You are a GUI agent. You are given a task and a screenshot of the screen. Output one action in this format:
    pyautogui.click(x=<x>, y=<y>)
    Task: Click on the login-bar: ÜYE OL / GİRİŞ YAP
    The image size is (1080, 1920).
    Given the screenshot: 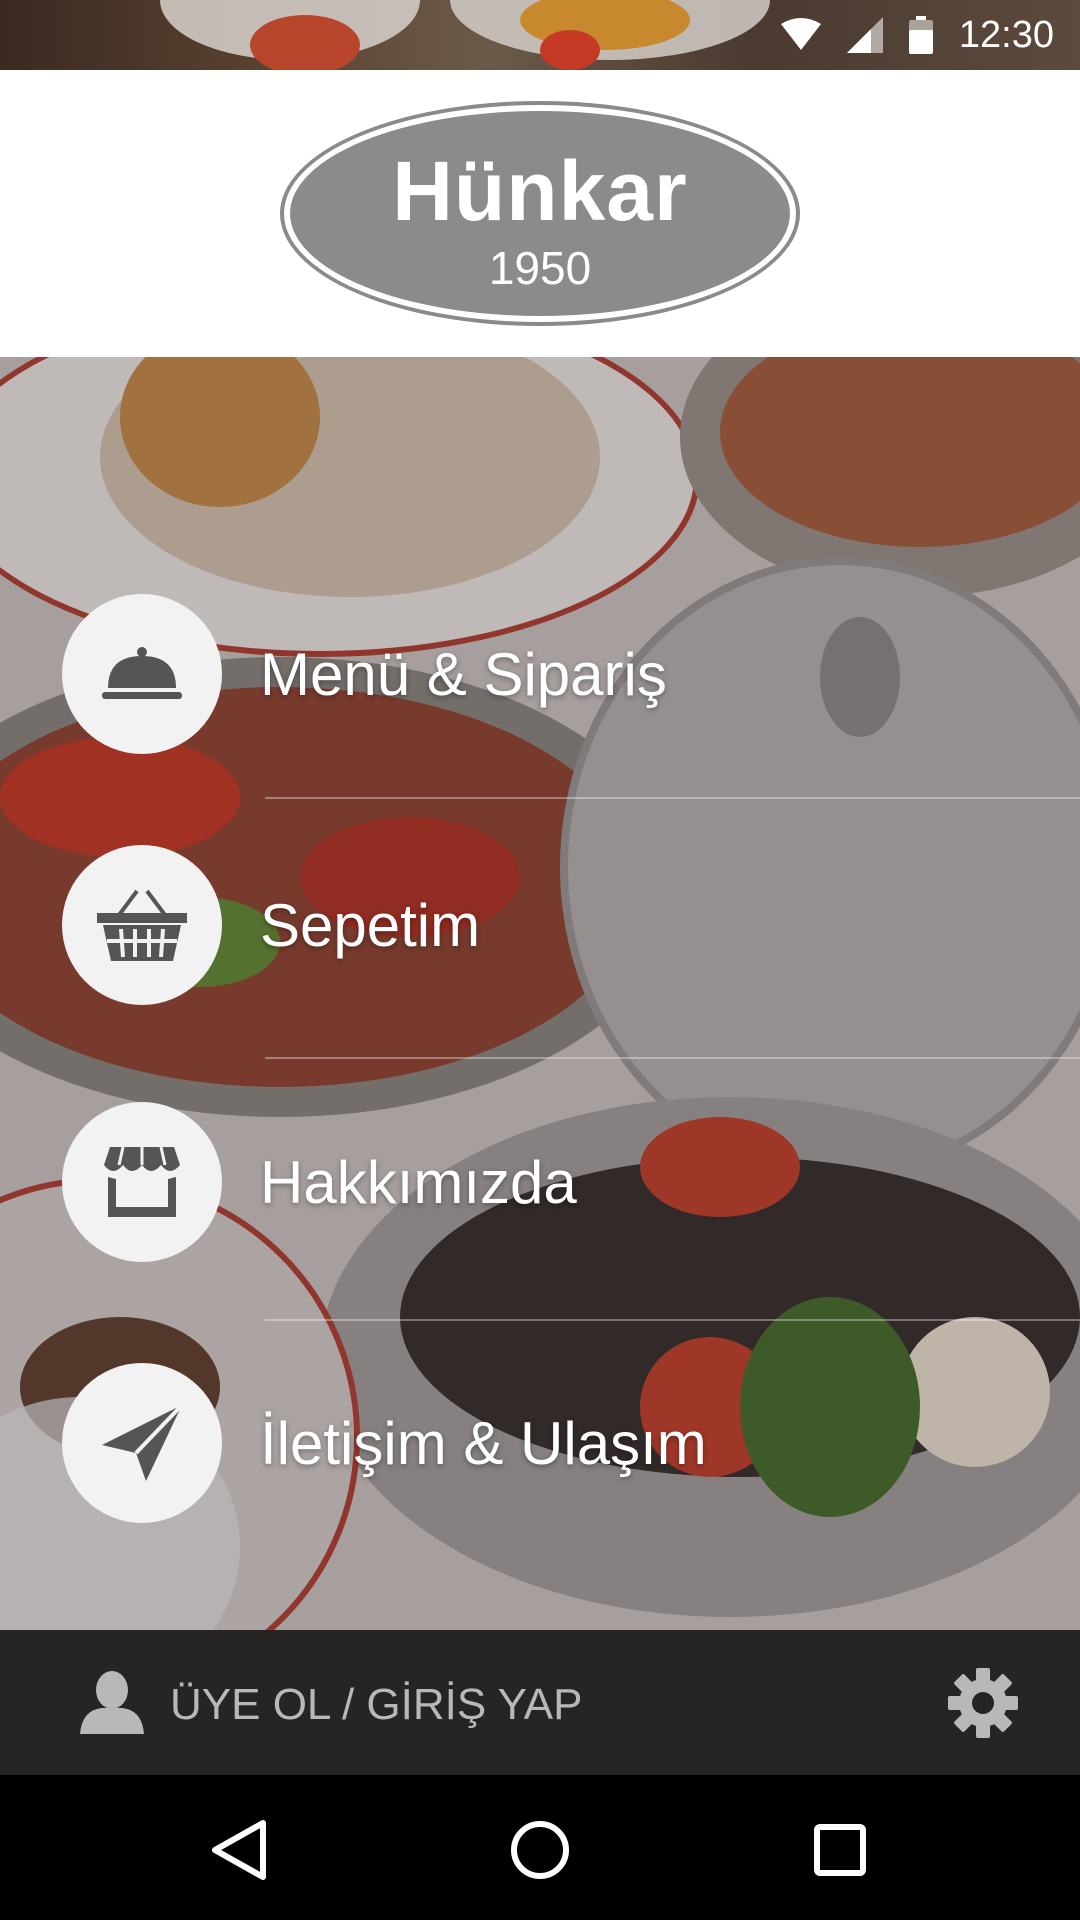 What is the action you would take?
    pyautogui.click(x=540, y=1702)
    